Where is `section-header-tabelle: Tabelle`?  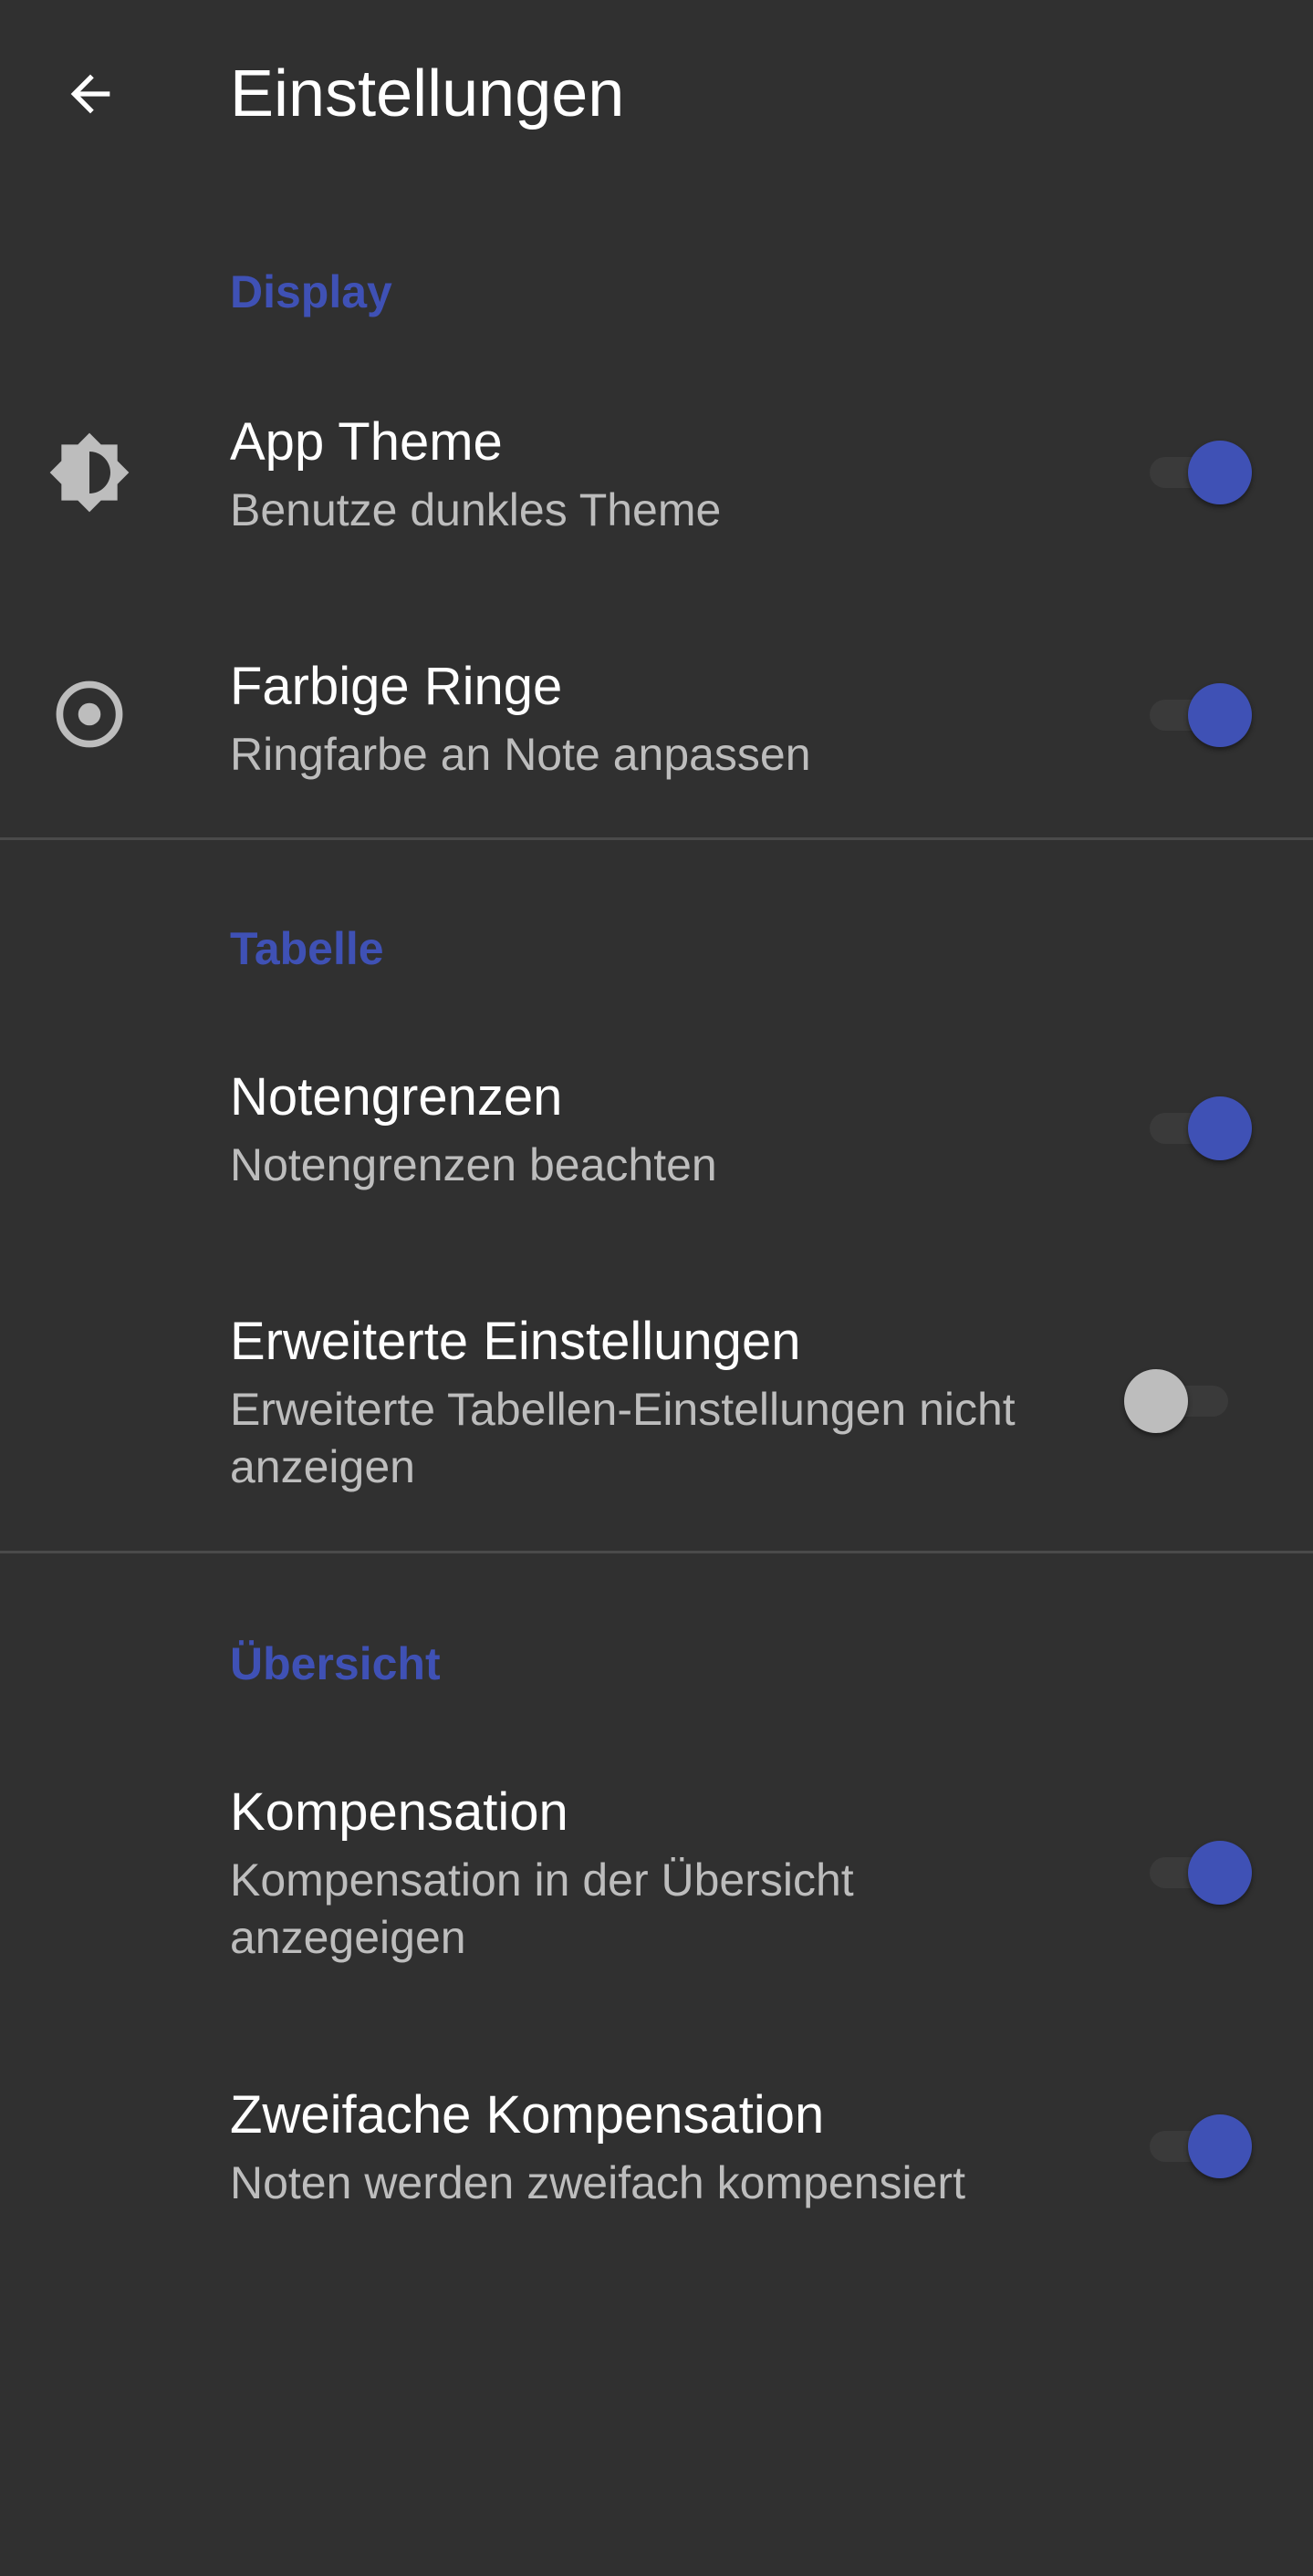
section-header-tabelle: Tabelle is located at coordinates (307, 948).